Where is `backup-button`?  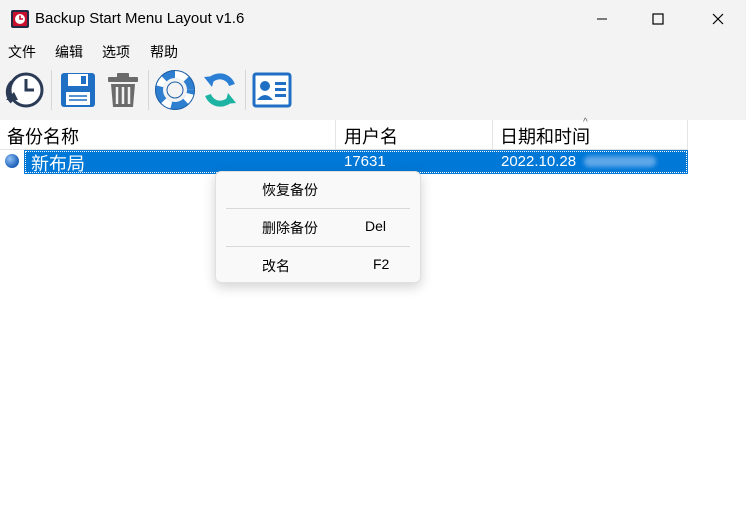 backup-button is located at coordinates (24, 90).